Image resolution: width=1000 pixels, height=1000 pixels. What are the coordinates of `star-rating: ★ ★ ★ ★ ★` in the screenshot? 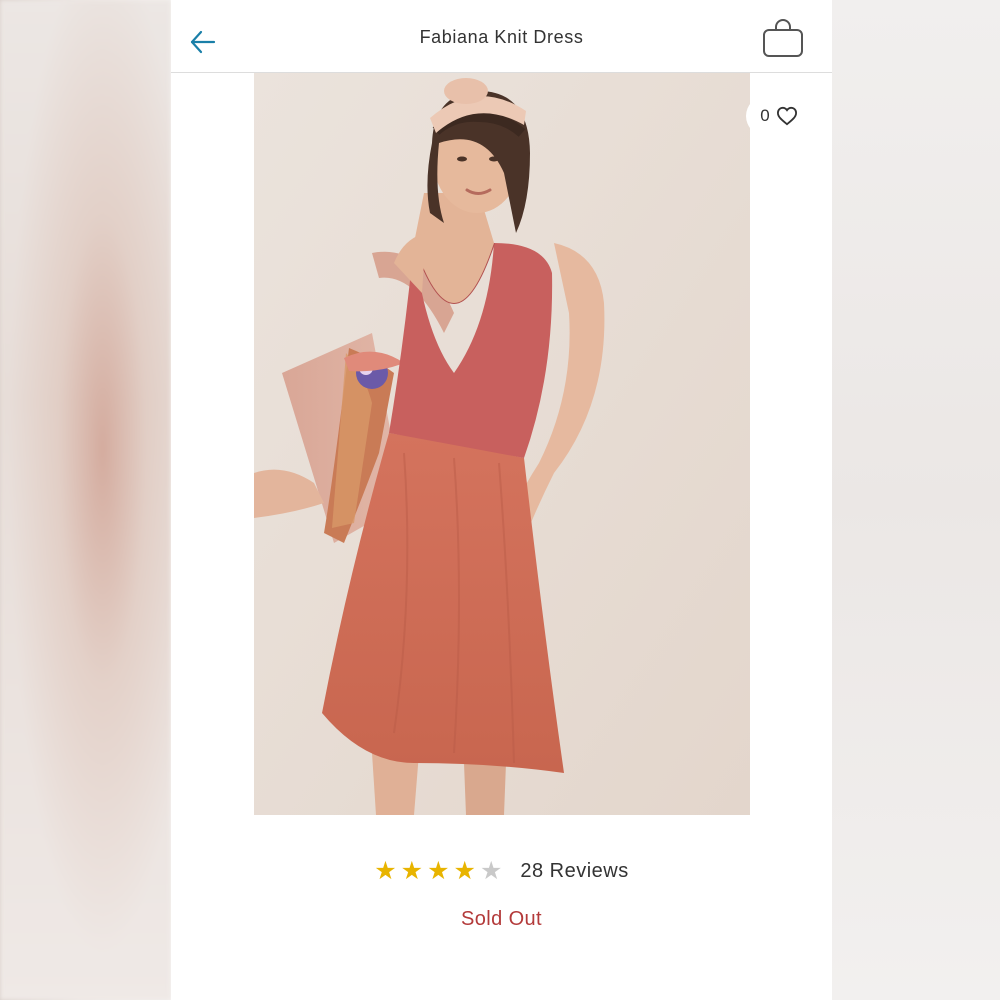 It's located at (438, 871).